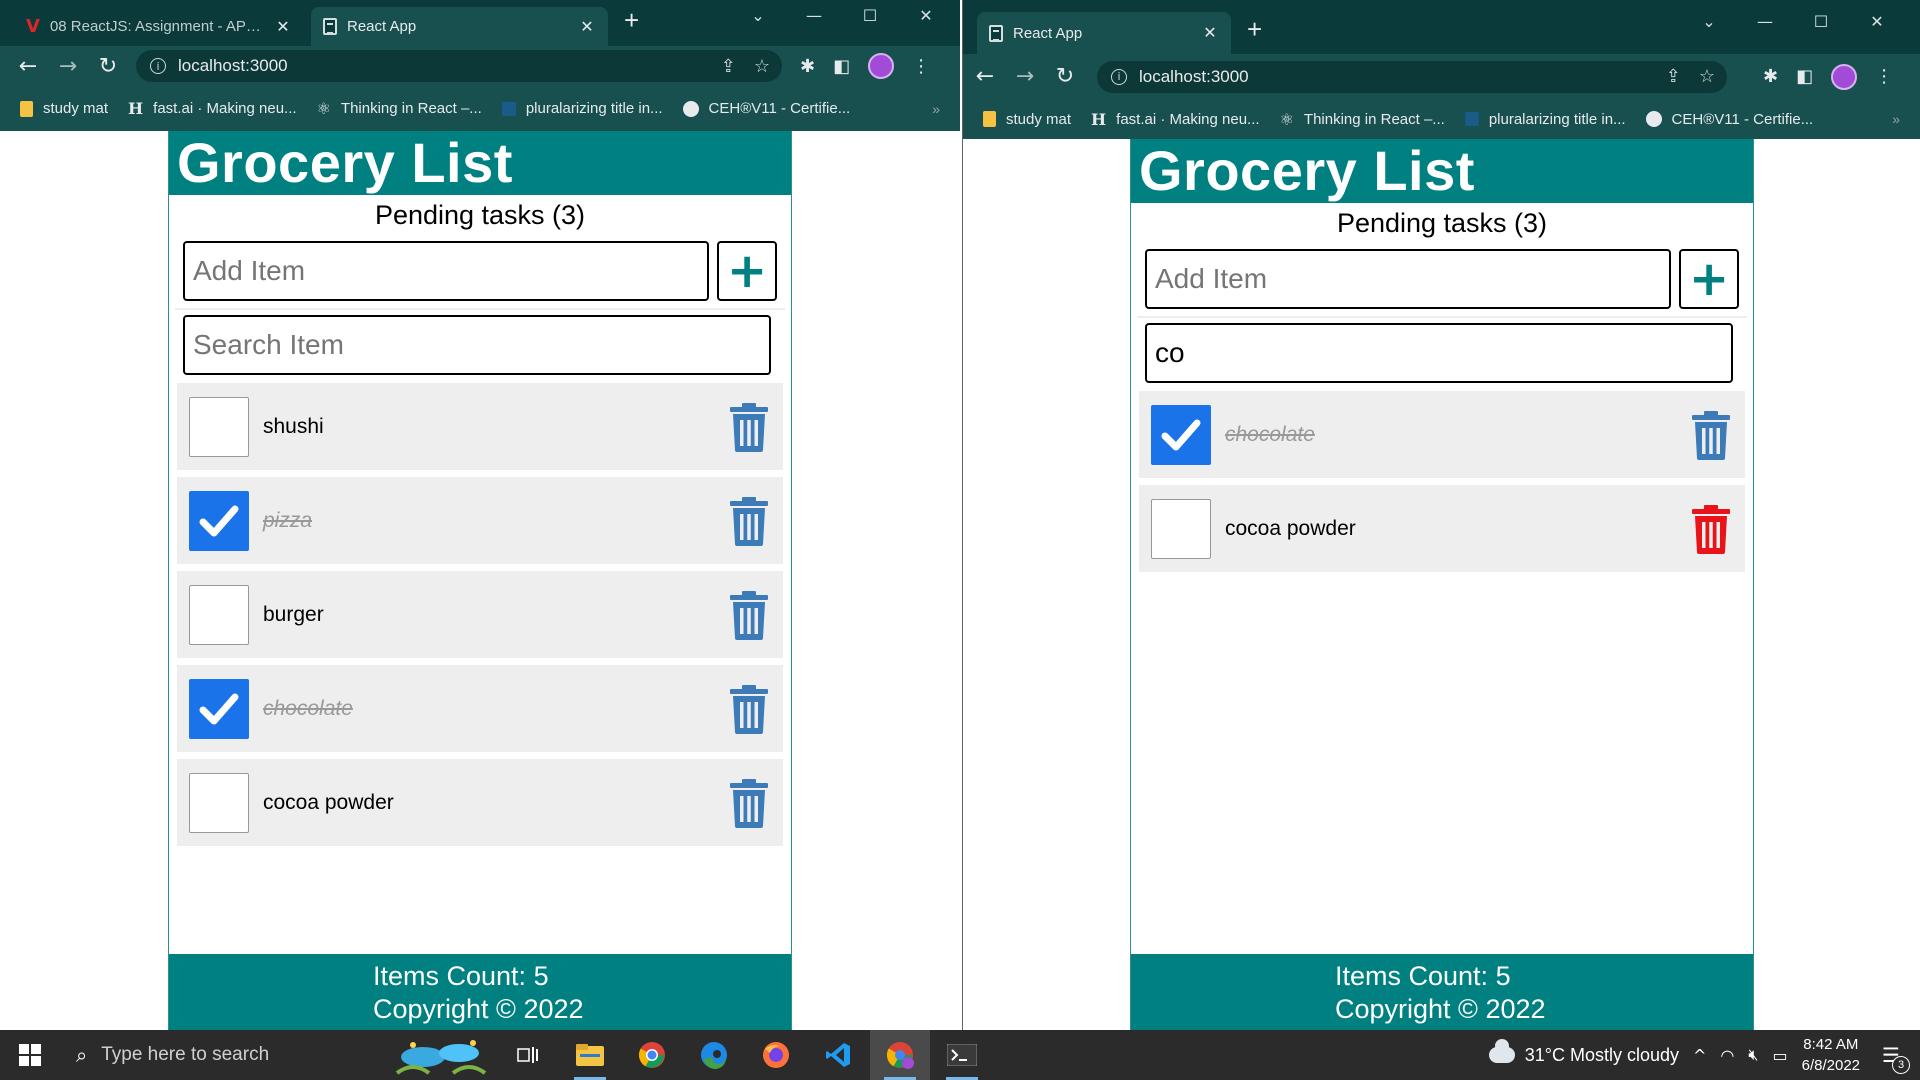 Image resolution: width=1920 pixels, height=1080 pixels. Describe the element at coordinates (1831, 1055) in the screenshot. I see `clock: 8:42 AM 6/8/2022` at that location.